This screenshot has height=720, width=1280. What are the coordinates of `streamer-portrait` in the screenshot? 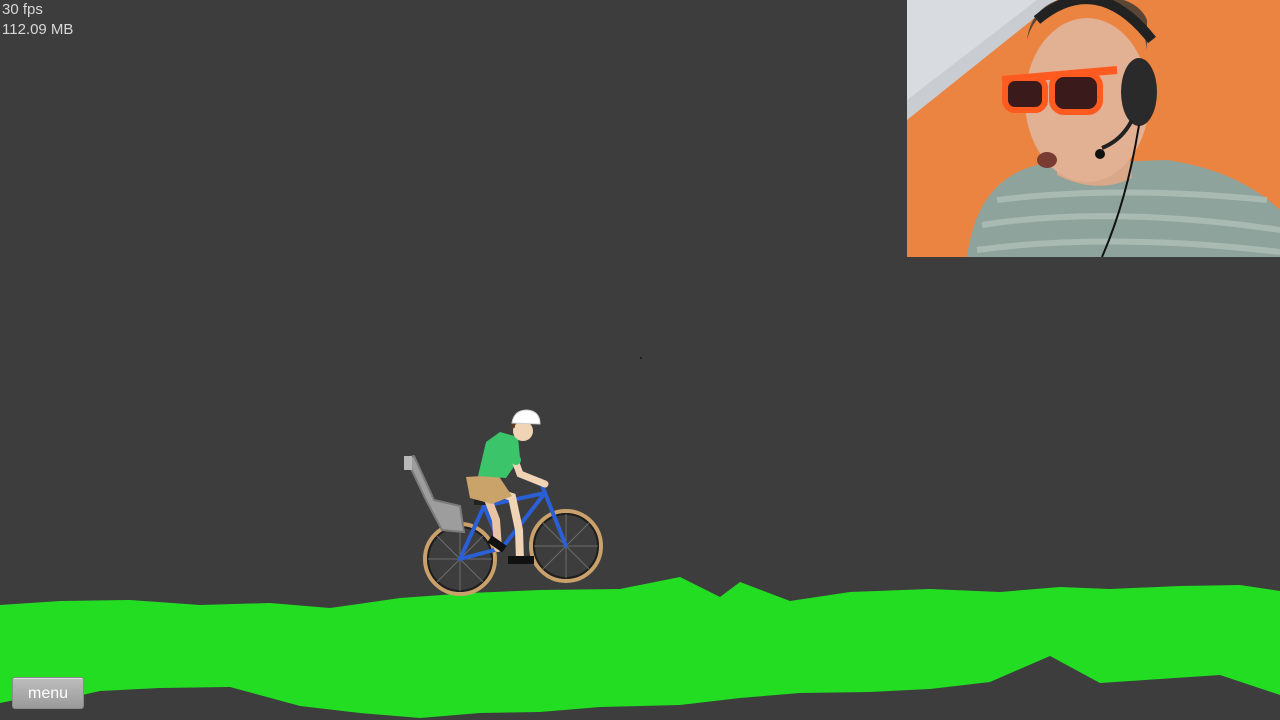 It's located at (1093, 128).